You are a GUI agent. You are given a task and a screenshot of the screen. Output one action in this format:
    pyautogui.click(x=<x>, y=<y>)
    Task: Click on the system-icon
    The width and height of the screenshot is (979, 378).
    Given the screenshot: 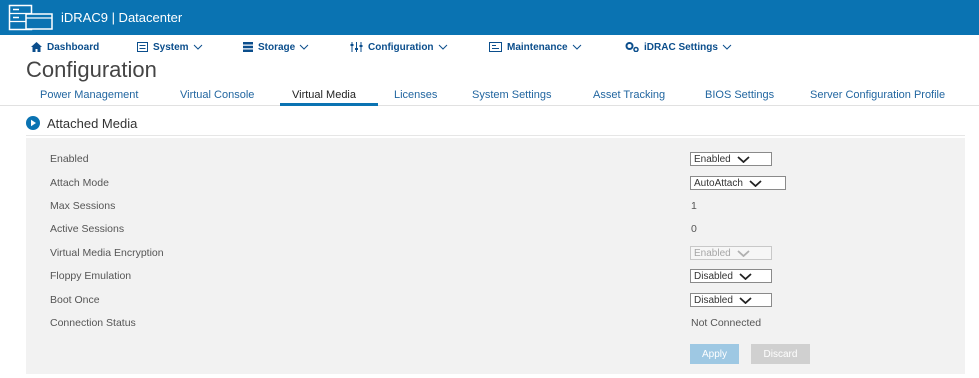 What is the action you would take?
    pyautogui.click(x=142, y=47)
    